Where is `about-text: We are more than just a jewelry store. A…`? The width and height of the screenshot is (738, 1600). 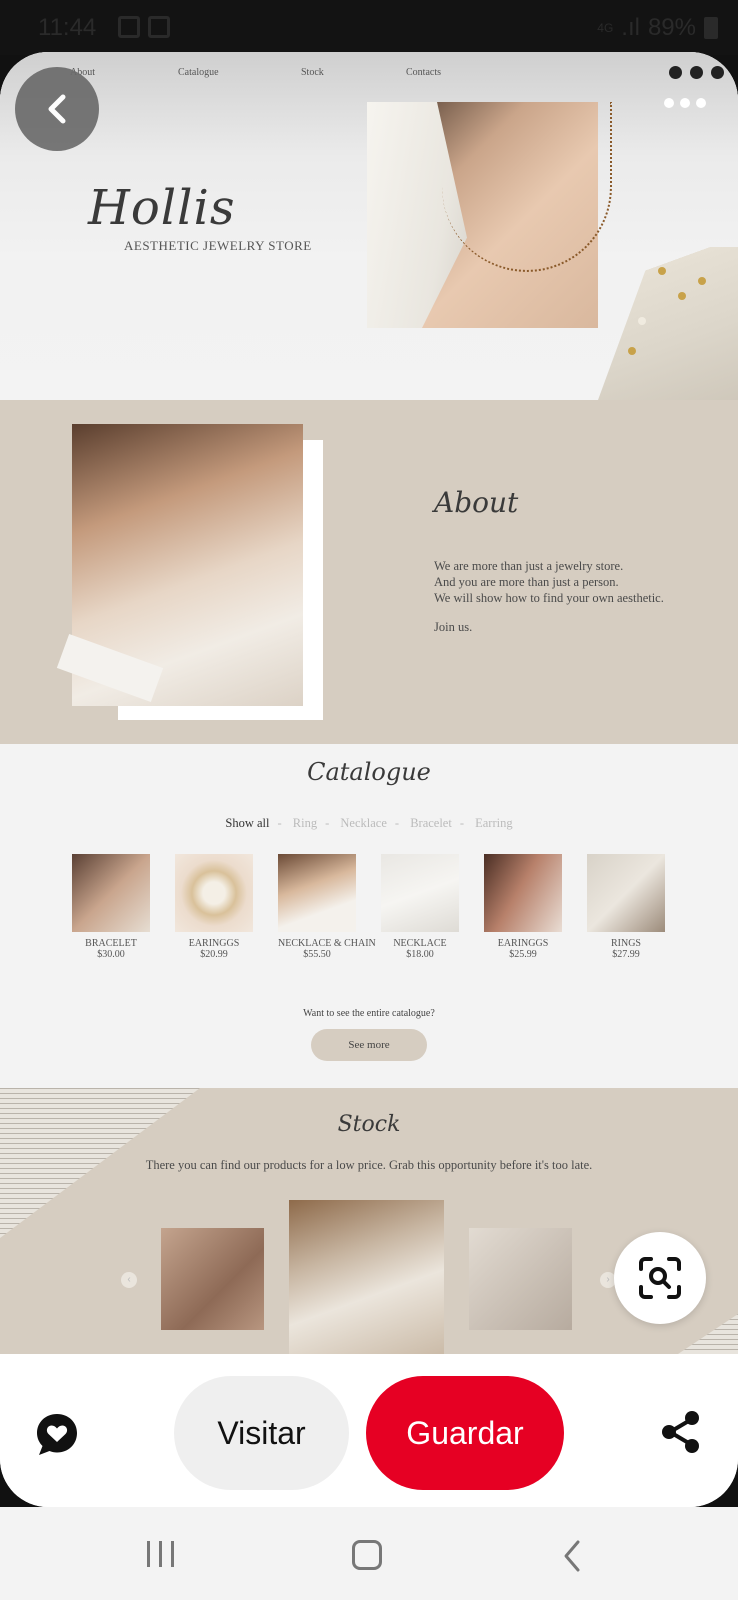
about-text: We are more than just a jewelry store. A… is located at coordinates (549, 582).